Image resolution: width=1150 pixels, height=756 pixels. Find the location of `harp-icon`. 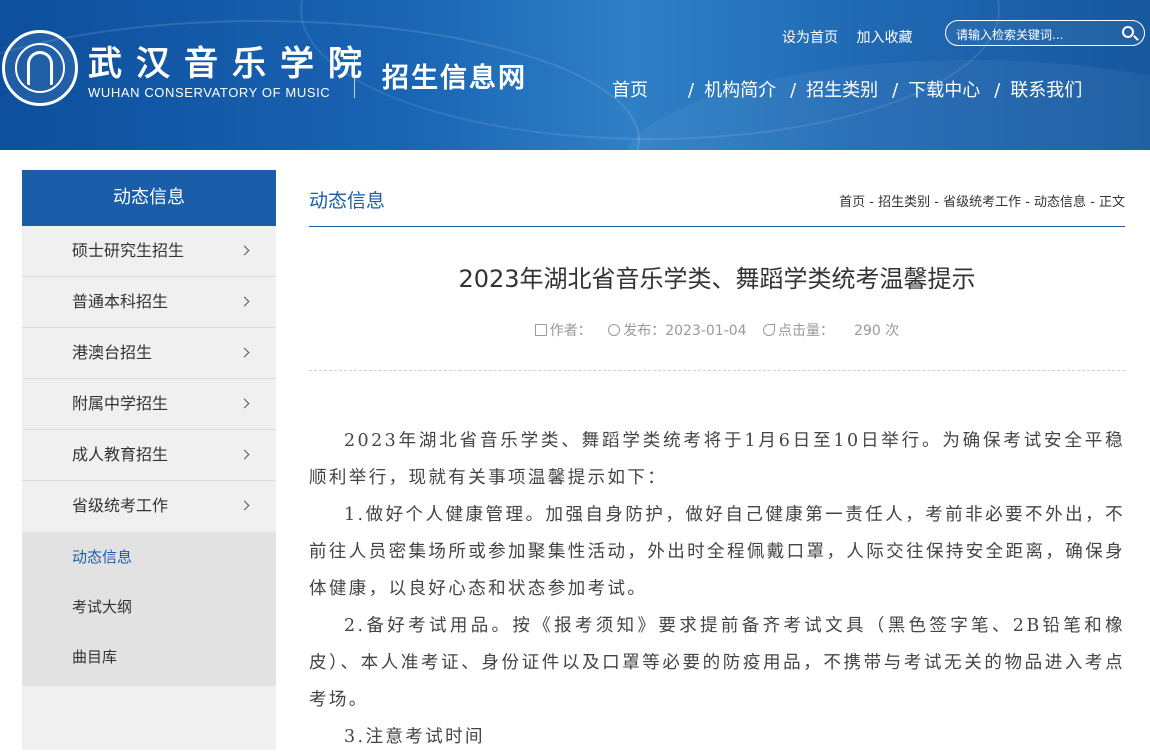

harp-icon is located at coordinates (40, 68).